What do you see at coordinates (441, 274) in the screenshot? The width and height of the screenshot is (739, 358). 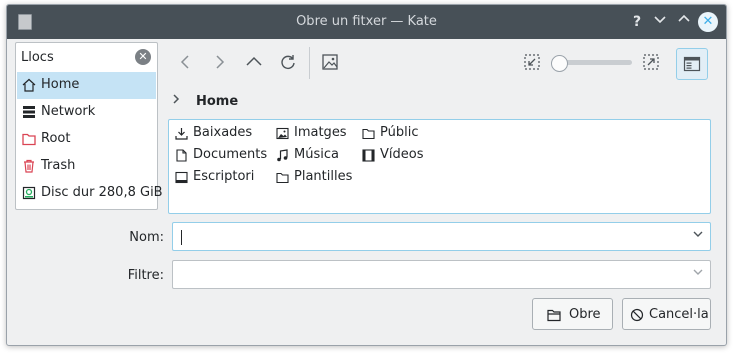 I see `filter-combobox` at bounding box center [441, 274].